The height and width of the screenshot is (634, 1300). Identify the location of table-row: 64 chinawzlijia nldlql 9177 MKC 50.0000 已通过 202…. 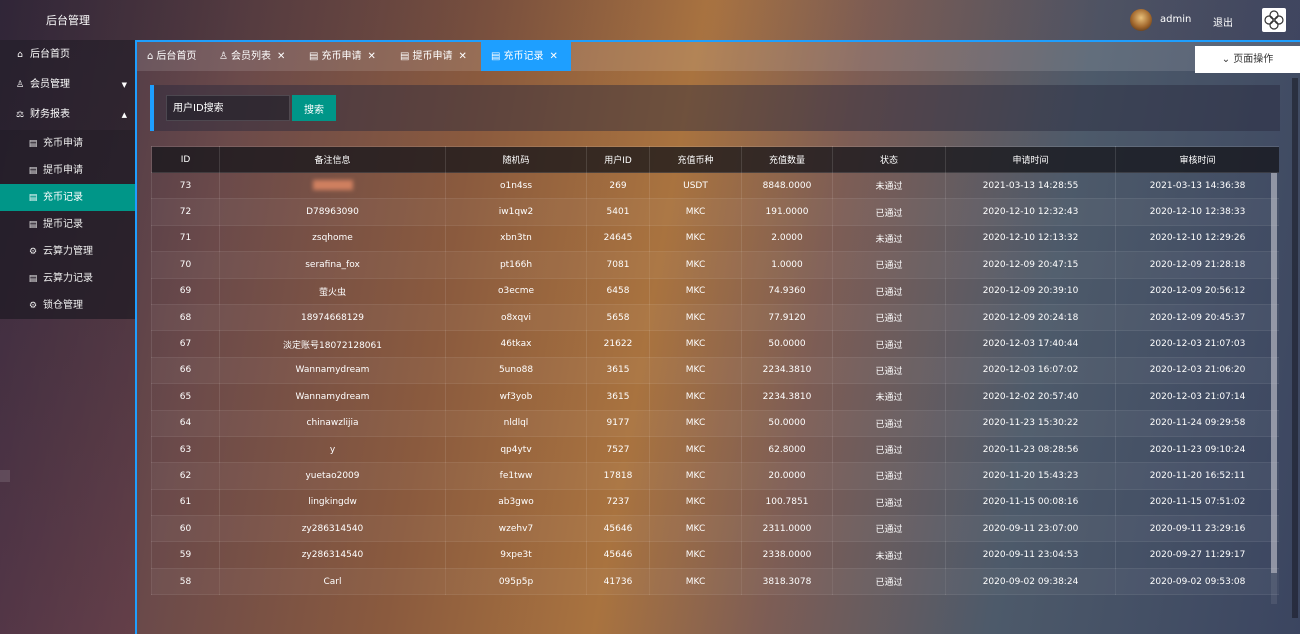
(715, 423).